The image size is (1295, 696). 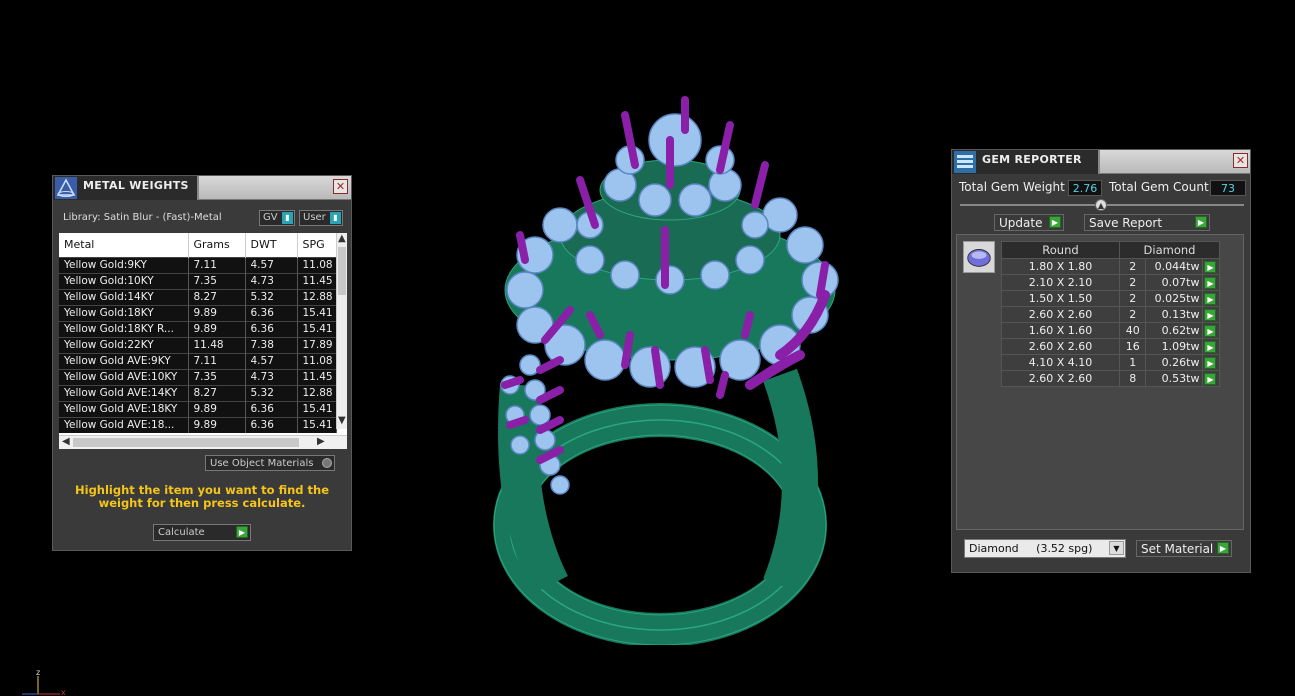 What do you see at coordinates (1174, 346) in the screenshot?
I see `gem-weight: 1.09tw` at bounding box center [1174, 346].